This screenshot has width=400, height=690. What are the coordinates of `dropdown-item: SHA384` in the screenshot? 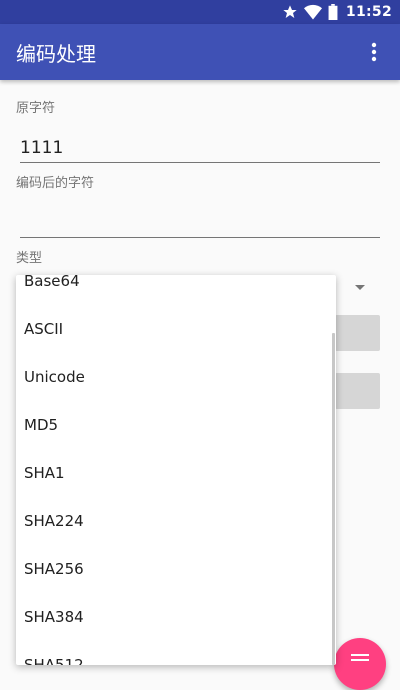 It's located at (176, 617).